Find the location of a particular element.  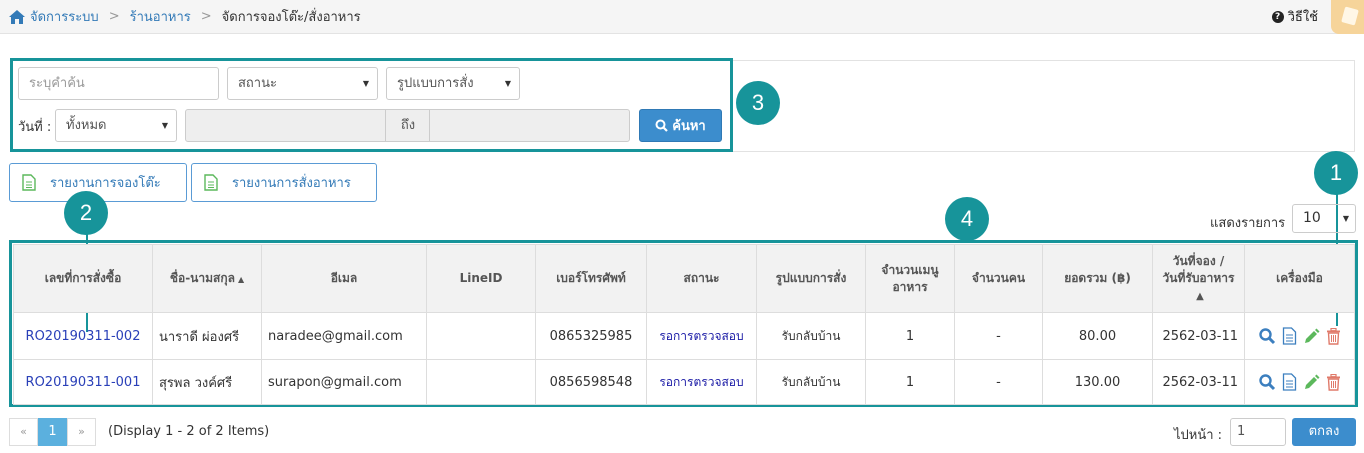

date-label: วันที่ : is located at coordinates (35, 127).